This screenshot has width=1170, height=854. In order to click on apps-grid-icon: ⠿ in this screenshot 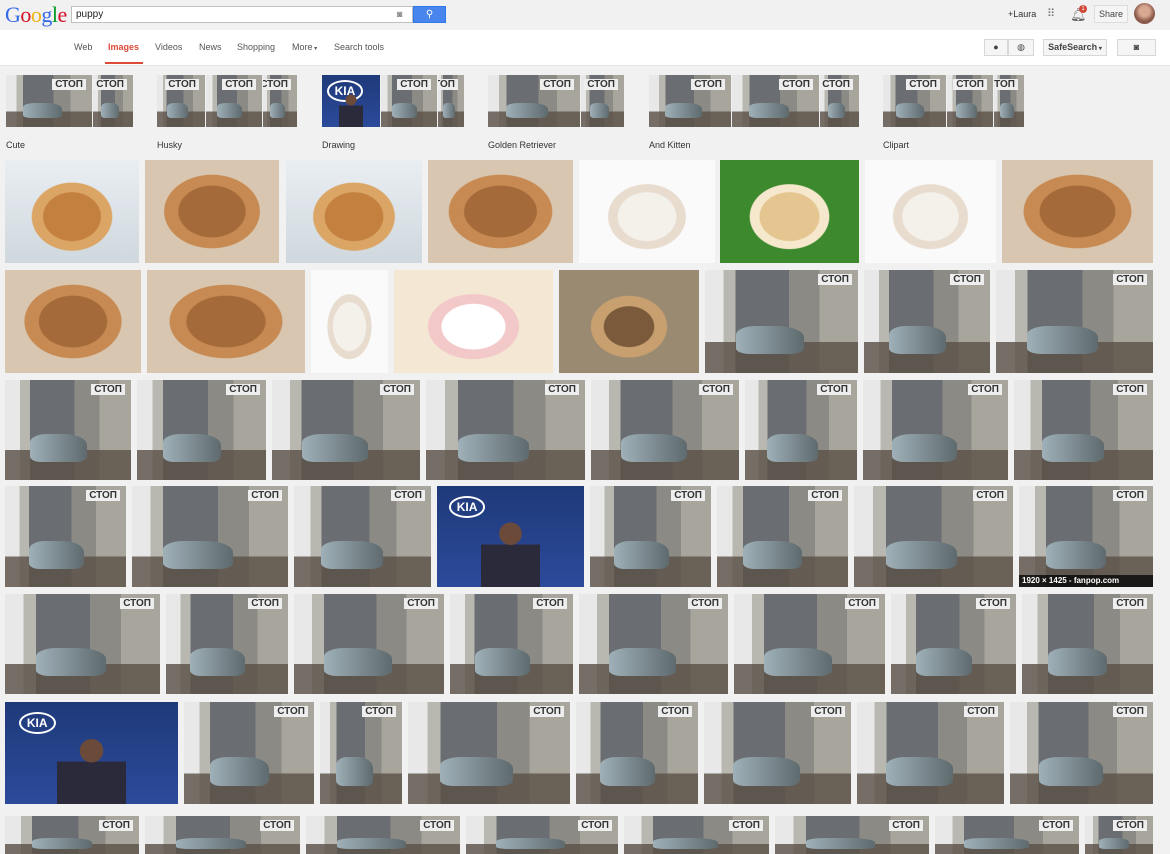, I will do `click(1052, 14)`.